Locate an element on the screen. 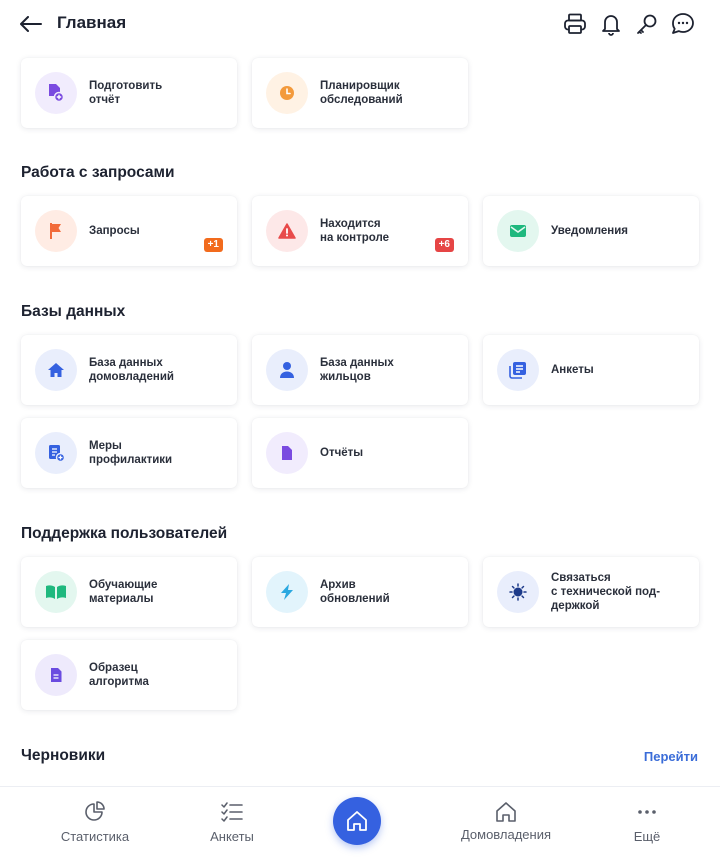  page-title: Главная is located at coordinates (92, 22).